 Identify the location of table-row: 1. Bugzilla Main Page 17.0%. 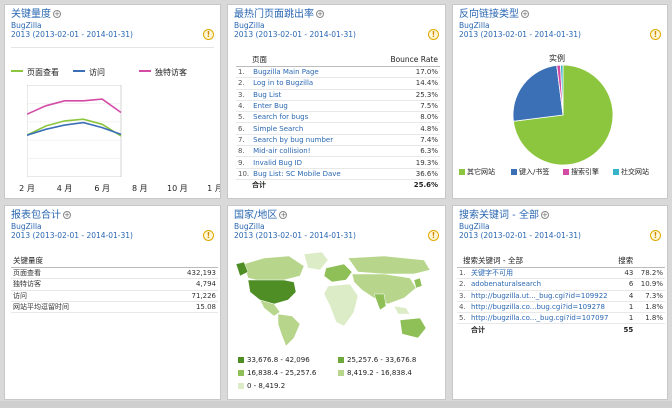
(338, 72).